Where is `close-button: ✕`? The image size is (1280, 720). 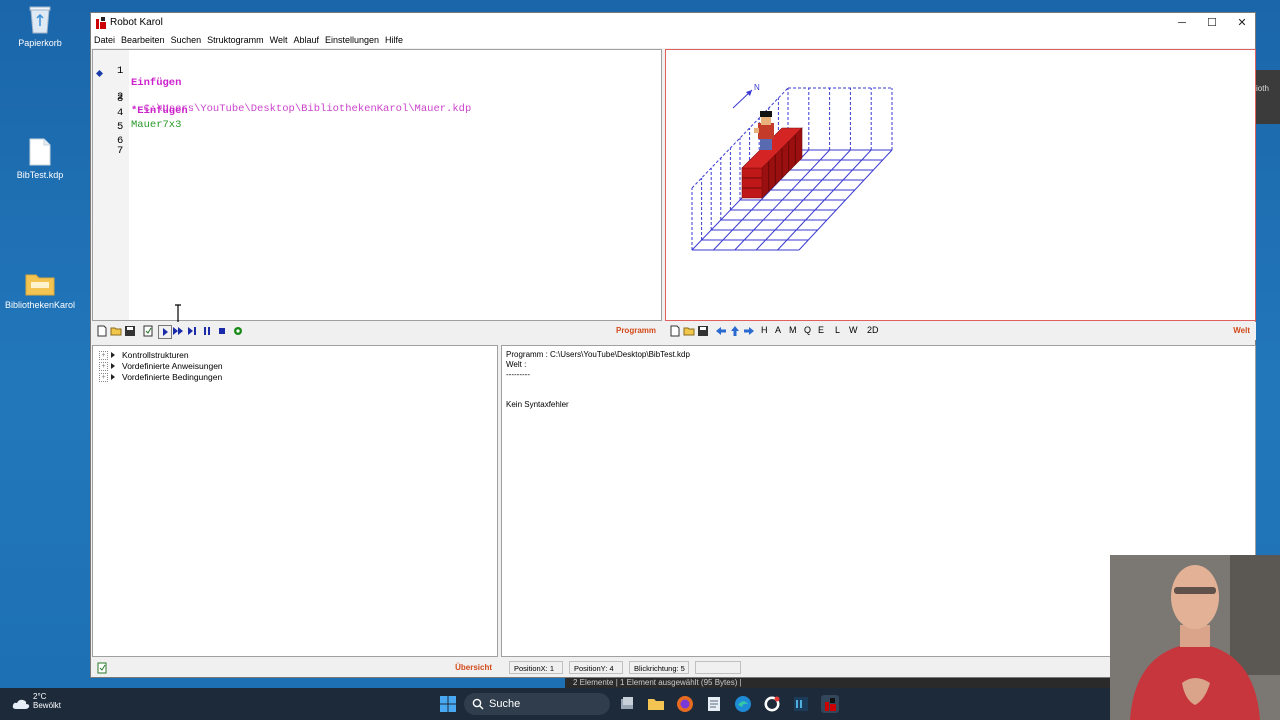 close-button: ✕ is located at coordinates (1242, 23).